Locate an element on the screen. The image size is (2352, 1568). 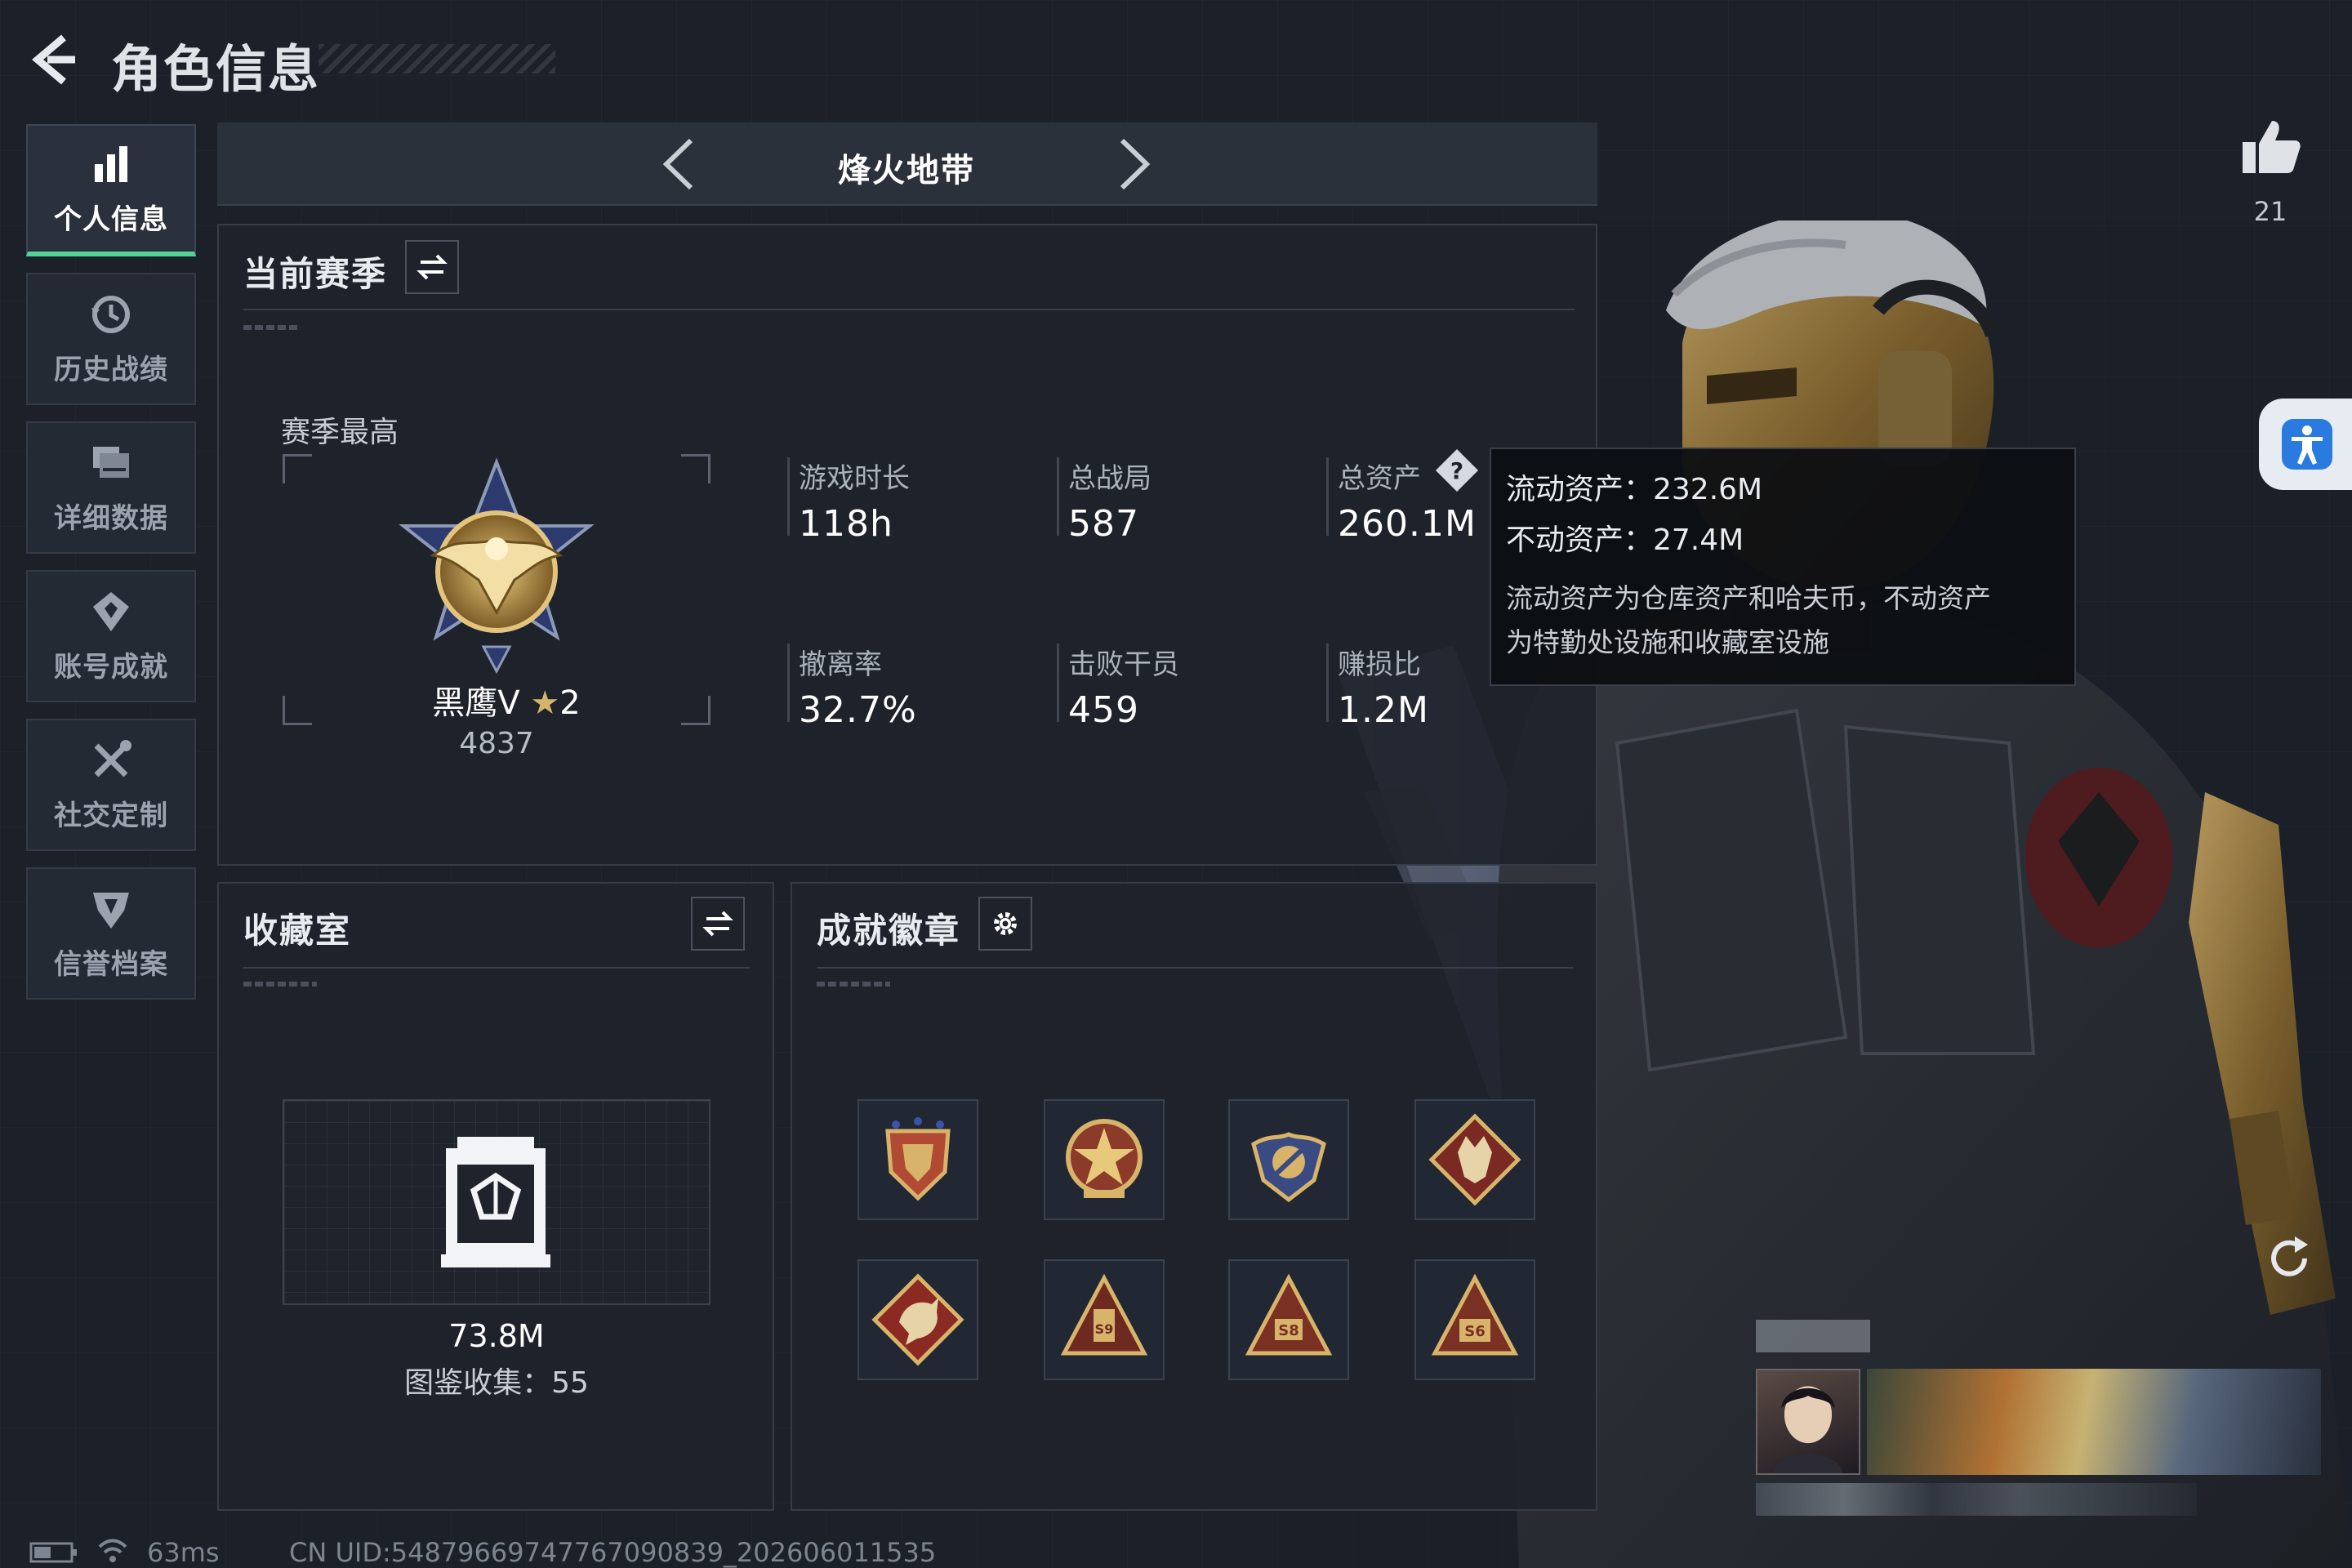
collection-codex: 图鉴收集：55 is located at coordinates (496, 1383).